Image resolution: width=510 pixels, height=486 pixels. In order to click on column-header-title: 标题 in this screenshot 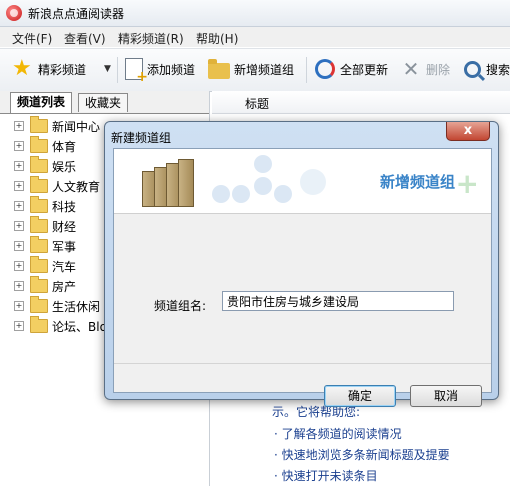, I will do `click(361, 102)`.